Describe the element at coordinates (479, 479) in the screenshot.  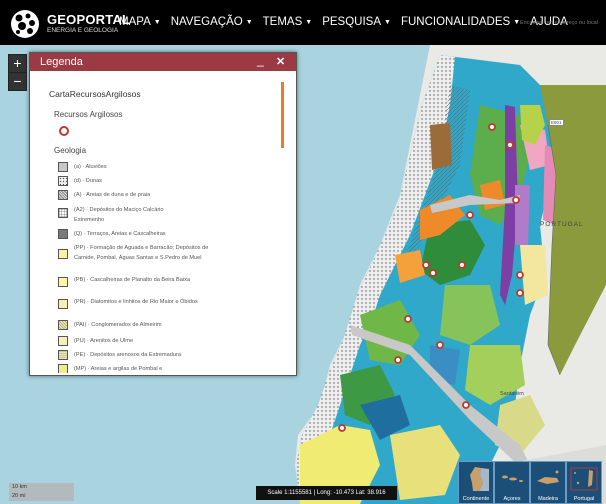
I see `portugal-mainland-map-icon` at that location.